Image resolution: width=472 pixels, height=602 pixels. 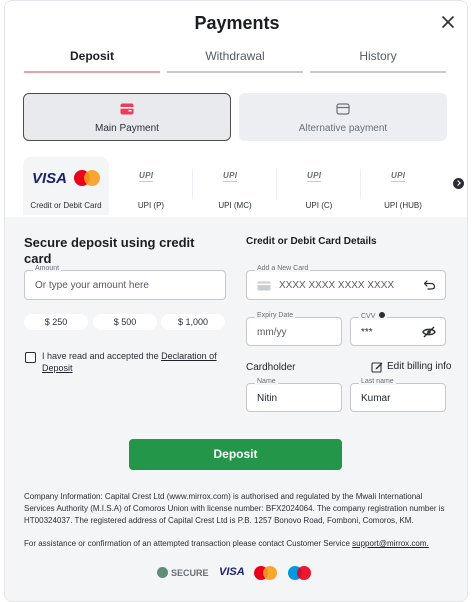 I want to click on undo-icon, so click(x=429, y=285).